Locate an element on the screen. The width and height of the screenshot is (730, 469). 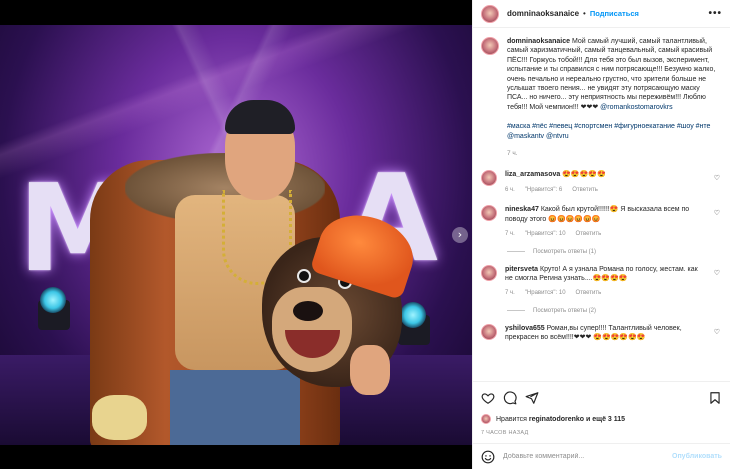
comment-icon is located at coordinates (510, 398).